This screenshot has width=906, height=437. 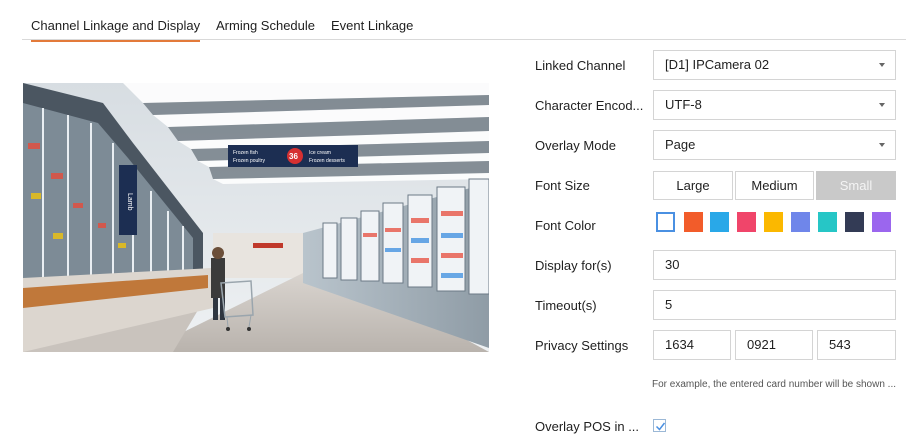 What do you see at coordinates (774, 305) in the screenshot?
I see `timeout-input: 5` at bounding box center [774, 305].